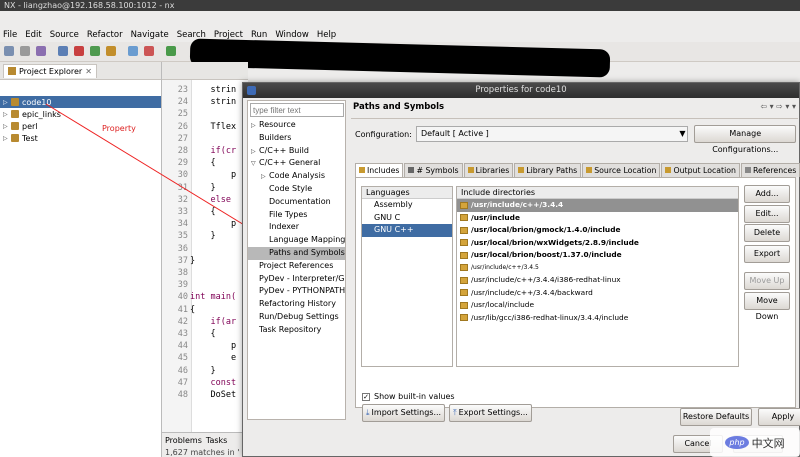 The width and height of the screenshot is (800, 457). I want to click on window-title: NX - liangzhao@192.168.58.100:1012 - nx, so click(89, 5).